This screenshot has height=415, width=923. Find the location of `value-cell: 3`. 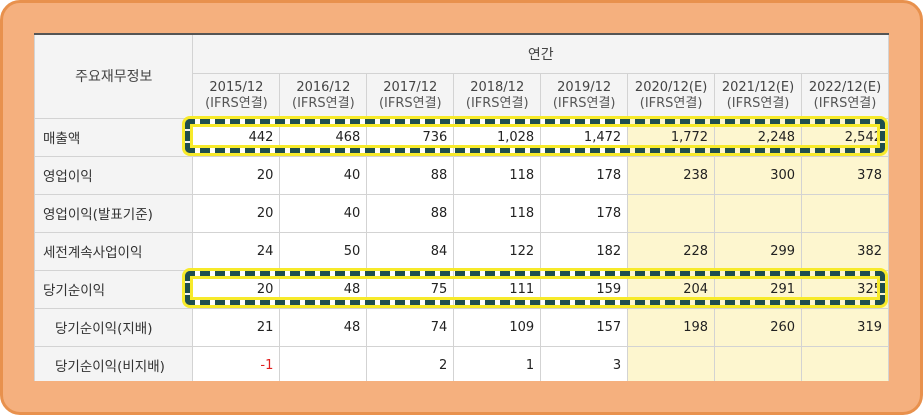

value-cell: 3 is located at coordinates (584, 363).